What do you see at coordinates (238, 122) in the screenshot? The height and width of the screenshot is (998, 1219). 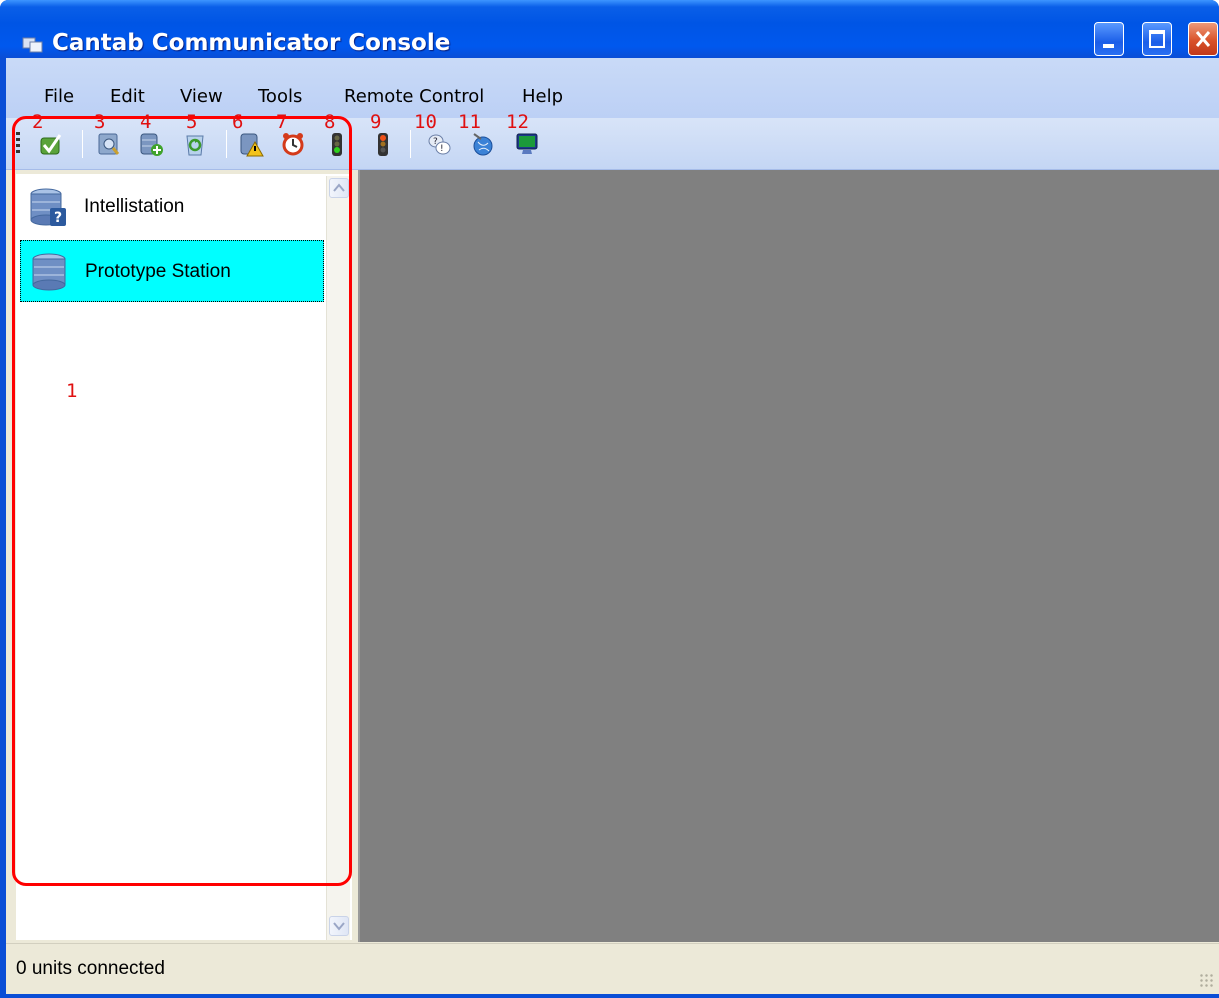 I see `callout-number: 6` at bounding box center [238, 122].